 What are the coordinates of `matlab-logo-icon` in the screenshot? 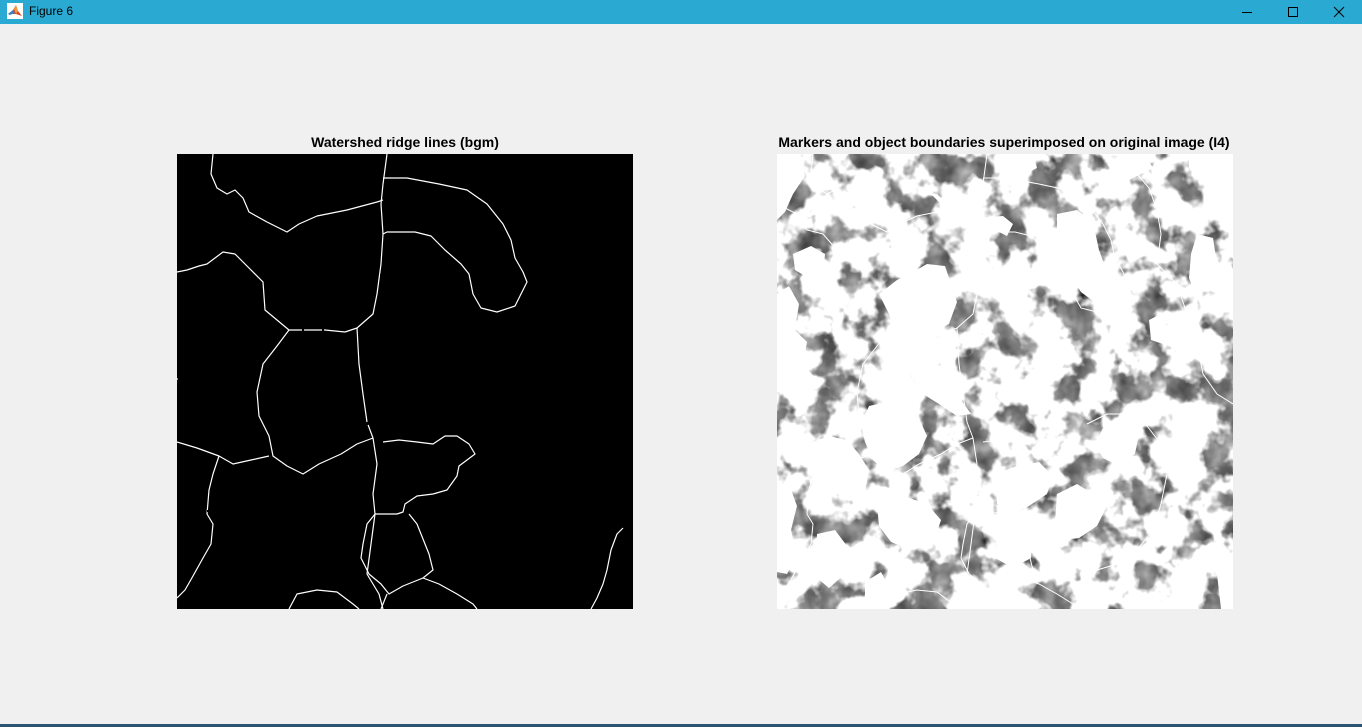 It's located at (15, 11).